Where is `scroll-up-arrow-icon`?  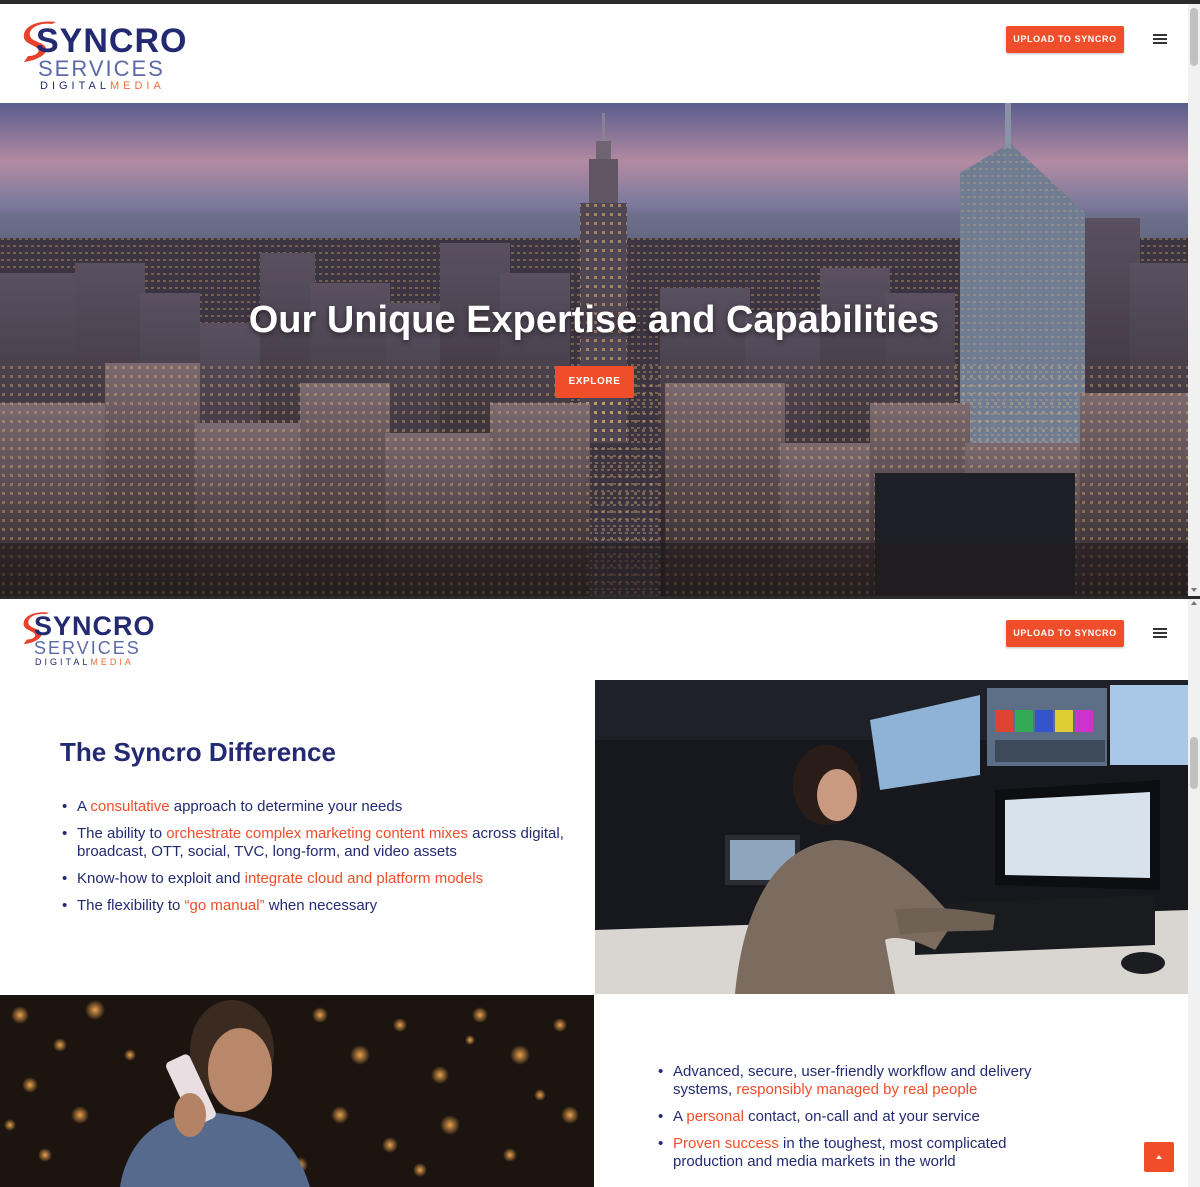
scroll-up-arrow-icon is located at coordinates (1194, 603).